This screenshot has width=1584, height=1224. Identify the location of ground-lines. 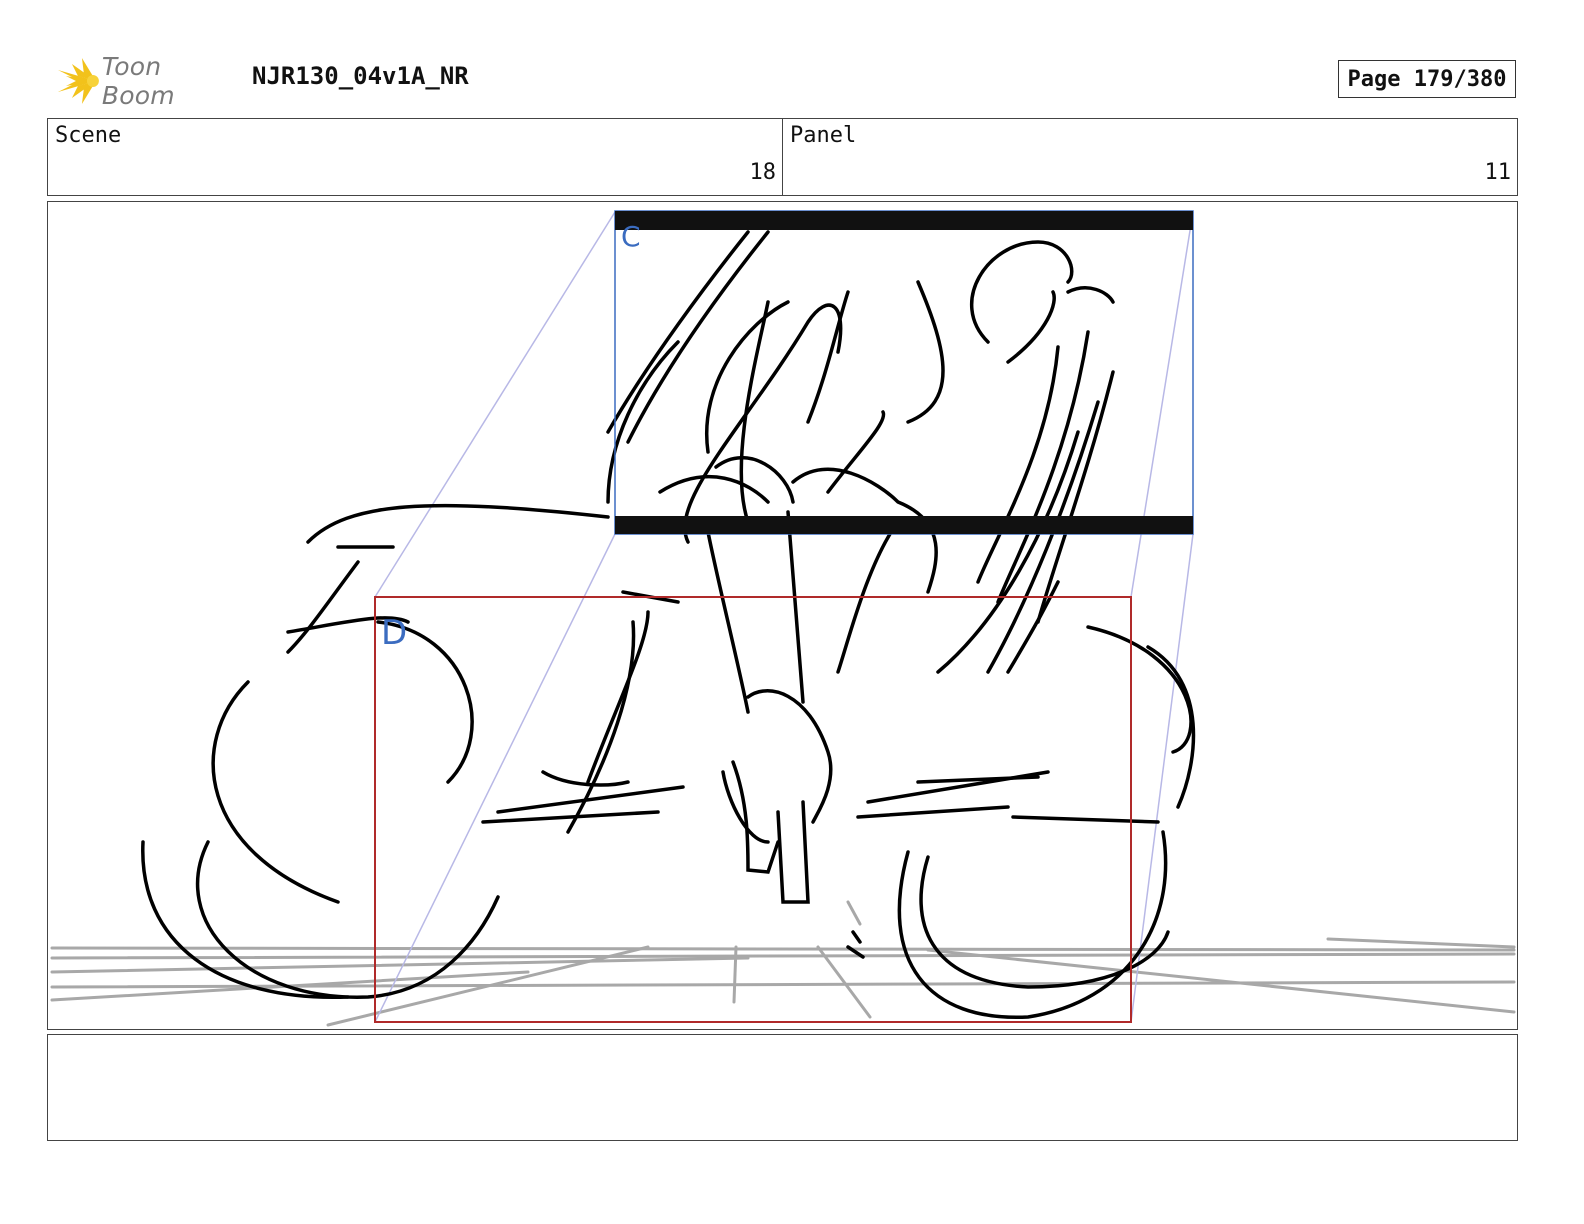
(783, 963).